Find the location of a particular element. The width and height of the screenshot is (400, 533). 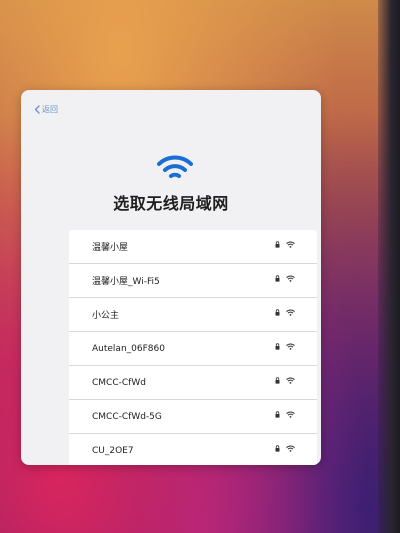

network-row: 温馨小屋 is located at coordinates (193, 247).